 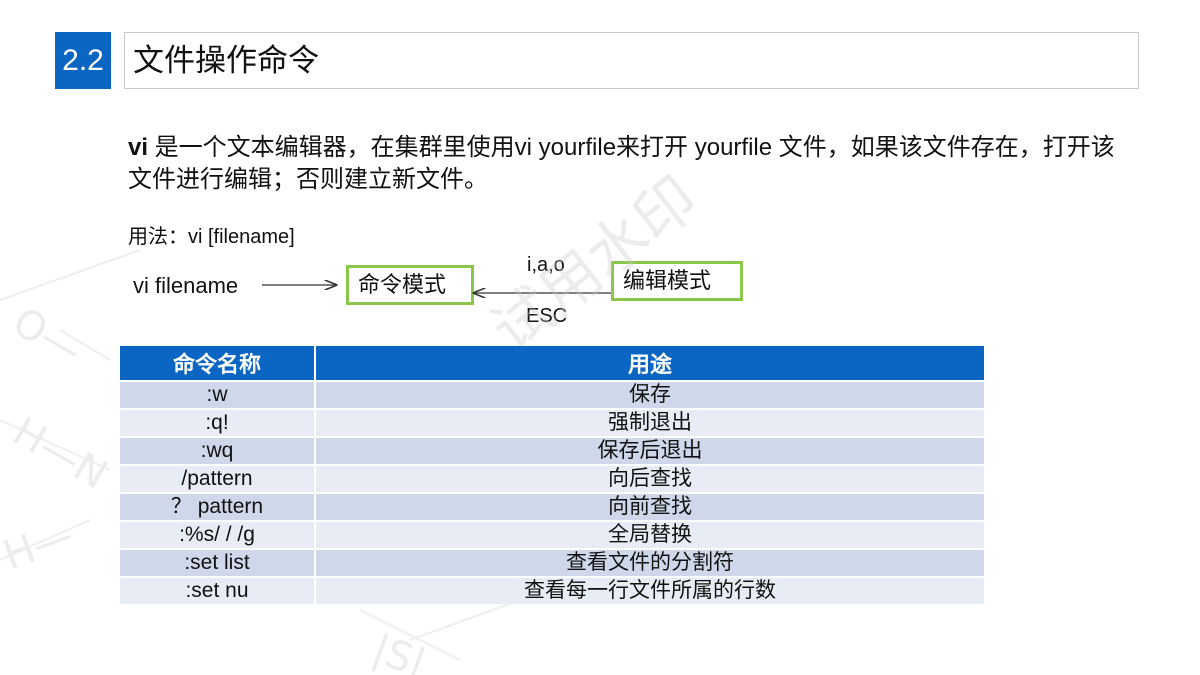 What do you see at coordinates (649, 562) in the screenshot?
I see `purpose-cell: 查看文件的分割符` at bounding box center [649, 562].